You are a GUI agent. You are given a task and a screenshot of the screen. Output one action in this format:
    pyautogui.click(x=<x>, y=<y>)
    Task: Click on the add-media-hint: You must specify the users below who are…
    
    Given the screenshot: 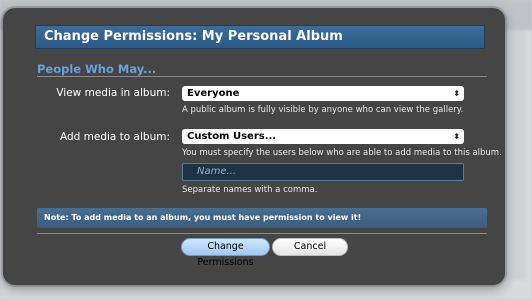 What is the action you would take?
    pyautogui.click(x=342, y=153)
    